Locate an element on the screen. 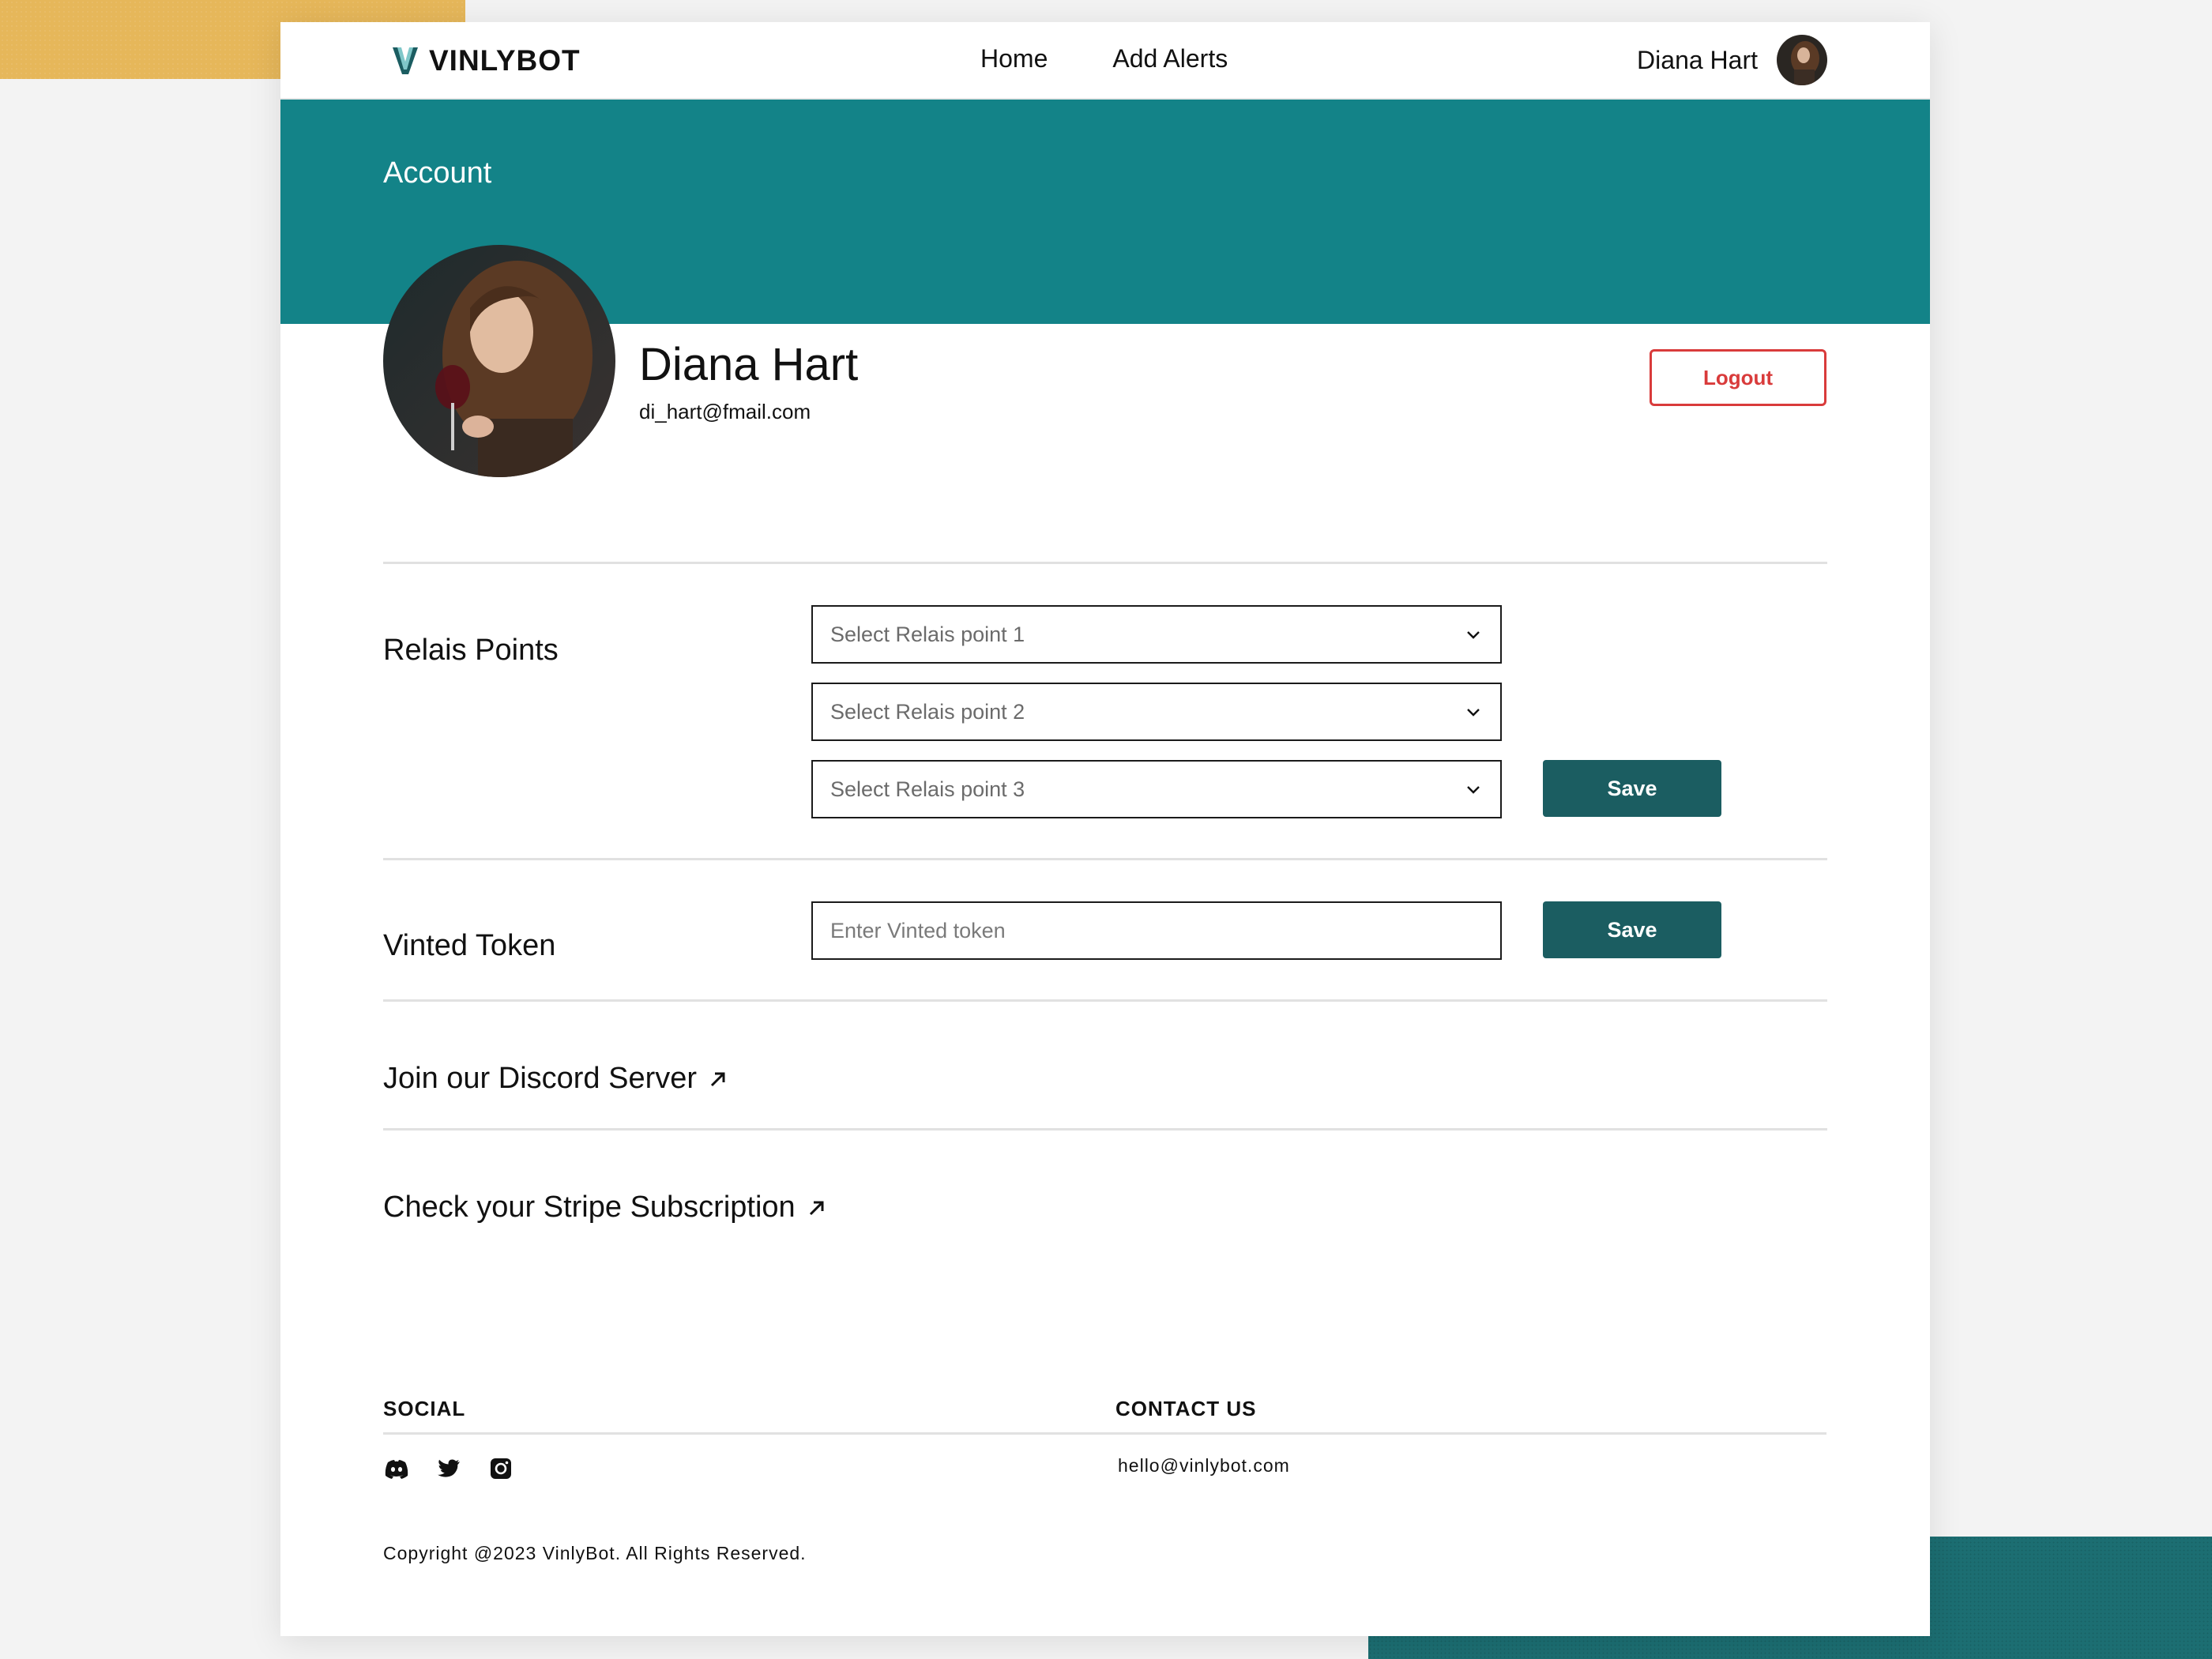  profile-name: Diana Hart is located at coordinates (749, 365).